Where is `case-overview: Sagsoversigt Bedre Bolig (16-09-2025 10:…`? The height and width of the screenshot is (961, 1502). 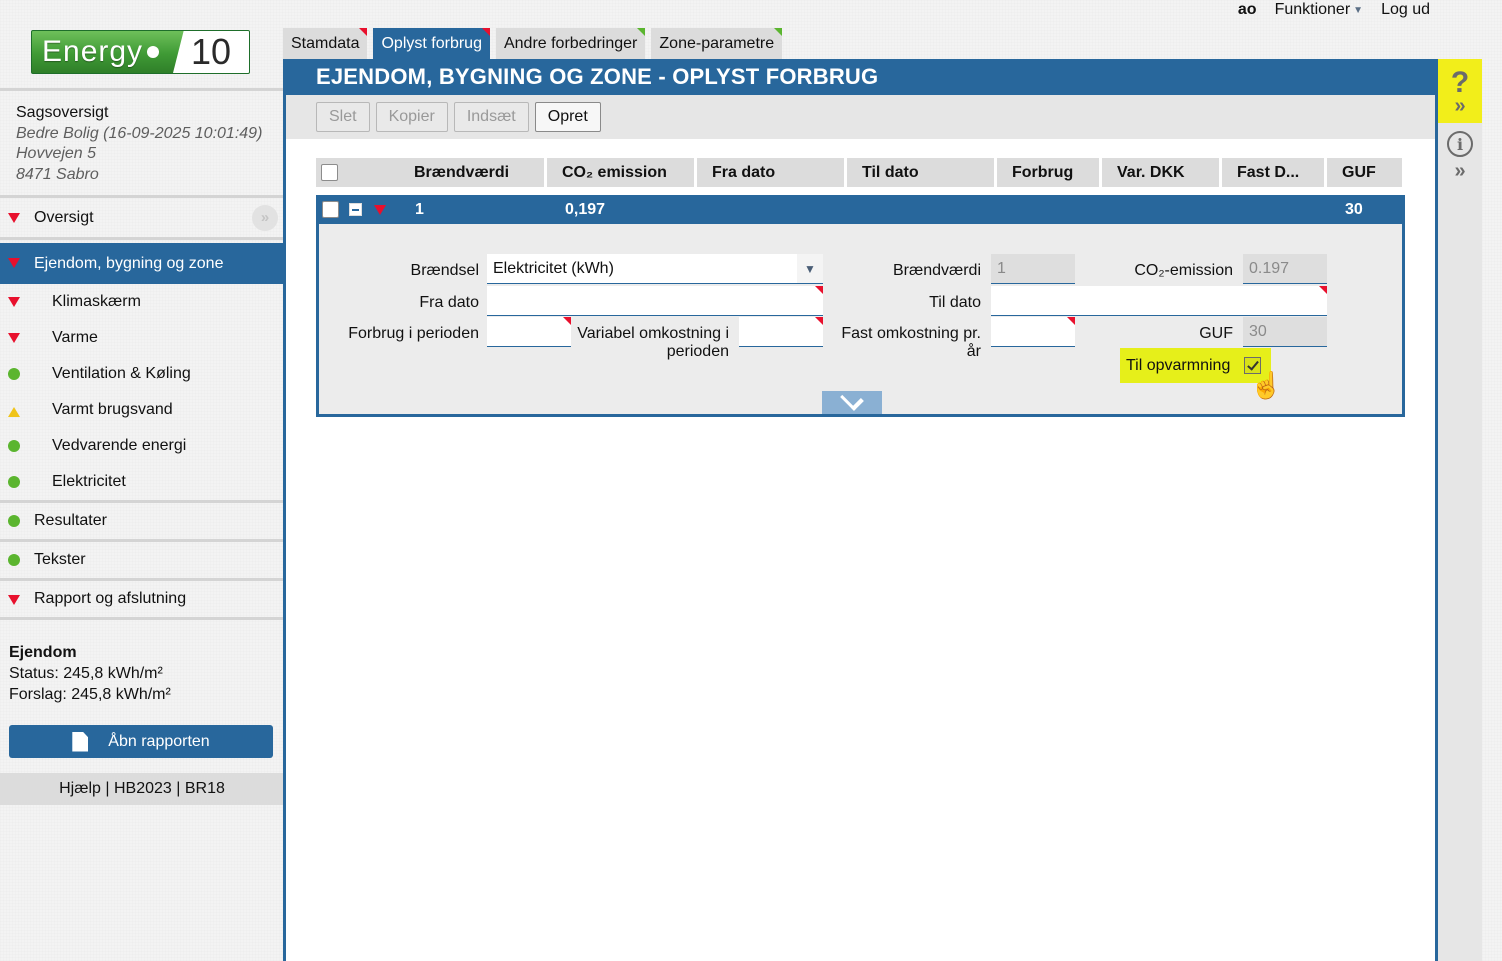
case-overview: Sagsoversigt Bedre Bolig (16-09-2025 10:… is located at coordinates (142, 143).